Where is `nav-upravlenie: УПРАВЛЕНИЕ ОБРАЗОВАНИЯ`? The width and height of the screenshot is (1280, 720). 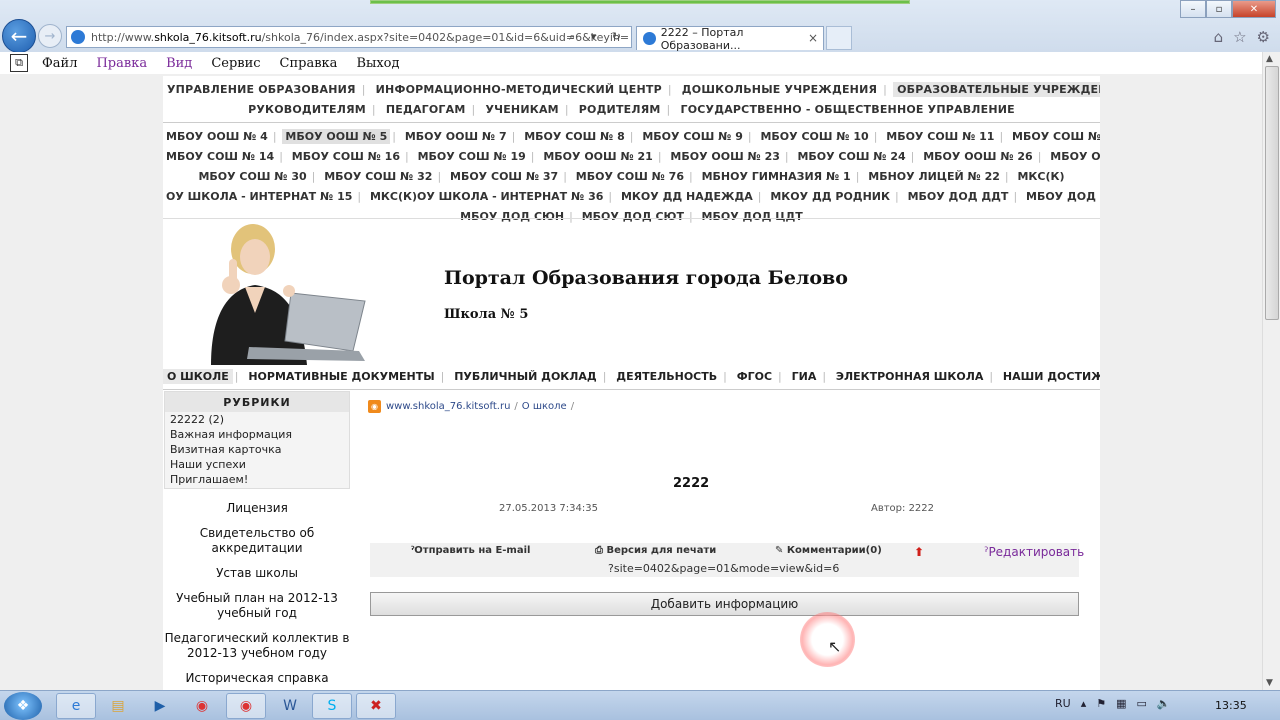
nav-upravlenie: УПРАВЛЕНИЕ ОБРАЗОВАНИЯ is located at coordinates (261, 89).